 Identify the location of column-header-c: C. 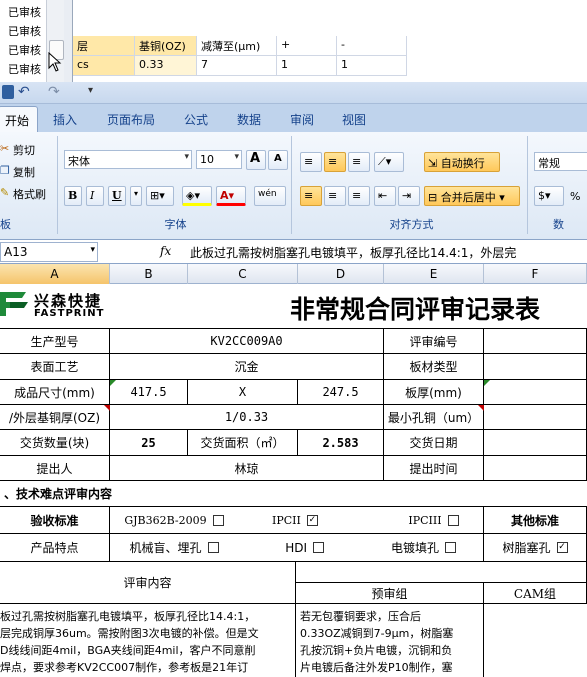
(243, 274).